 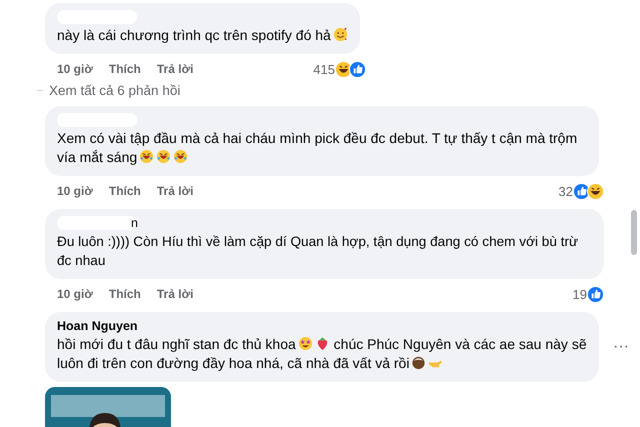 I want to click on laughing-face-icon, so click(x=595, y=191).